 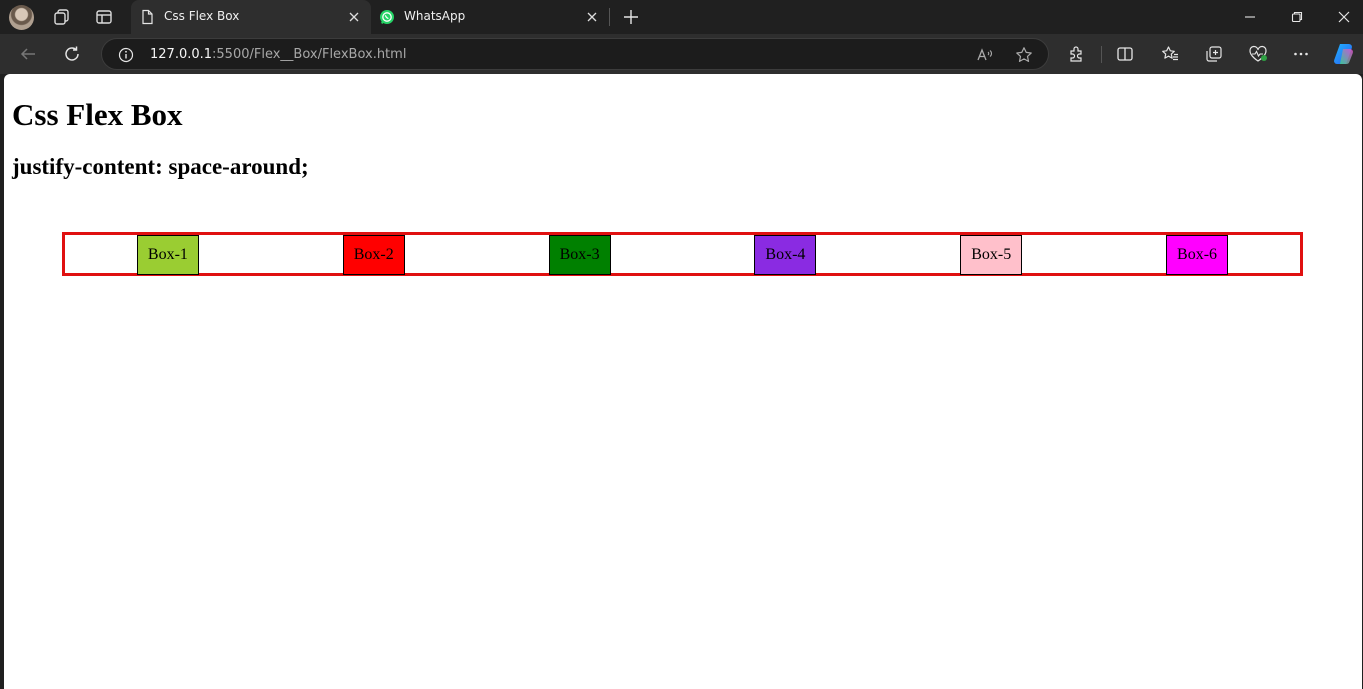 What do you see at coordinates (147, 17) in the screenshot?
I see `page-icon` at bounding box center [147, 17].